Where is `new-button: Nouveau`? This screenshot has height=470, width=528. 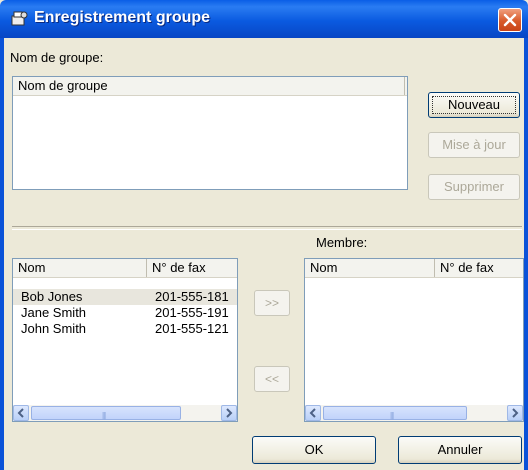
new-button: Nouveau is located at coordinates (474, 105).